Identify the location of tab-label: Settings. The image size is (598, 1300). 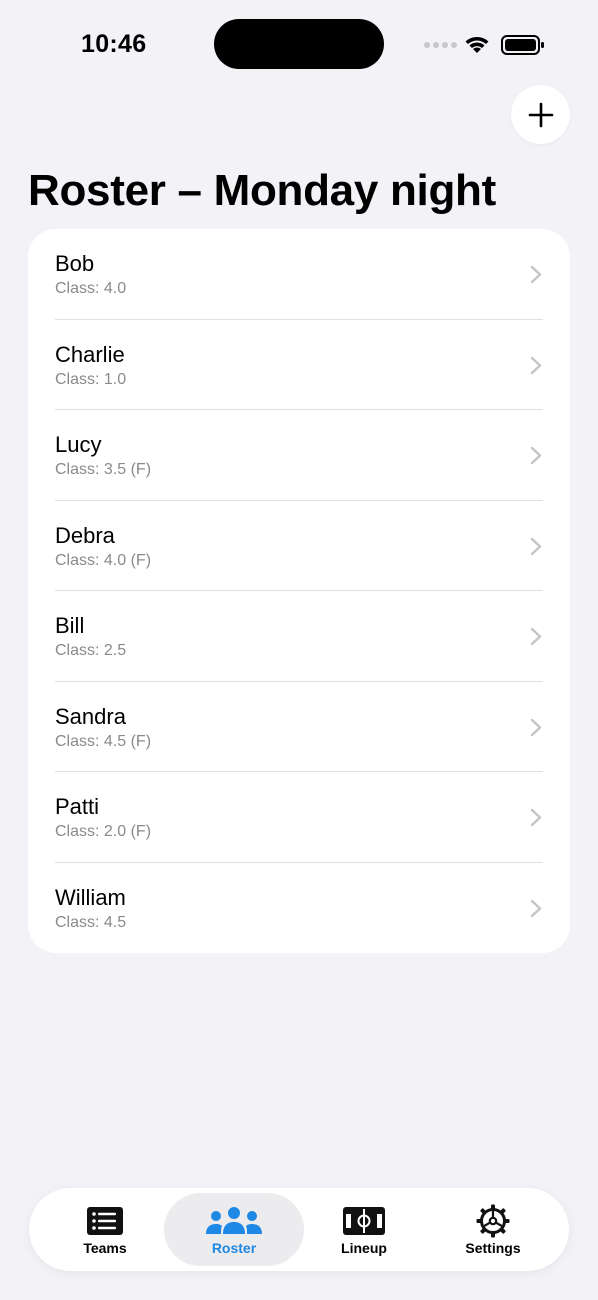
(493, 1248).